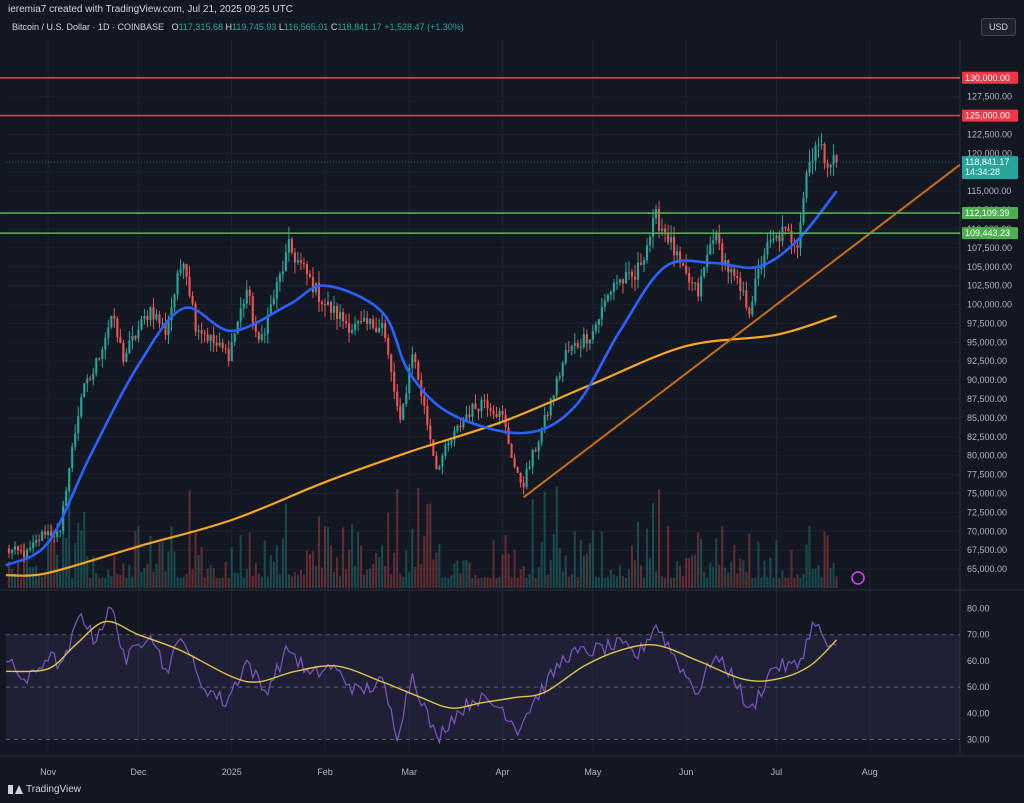 This screenshot has height=803, width=1024. Describe the element at coordinates (998, 27) in the screenshot. I see `currency-button: USD` at that location.